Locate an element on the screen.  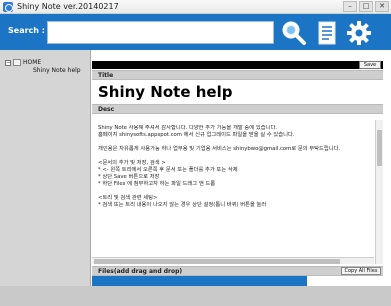
tree-item-shiny-note-help: Shiny Note help is located at coordinates (57, 70).